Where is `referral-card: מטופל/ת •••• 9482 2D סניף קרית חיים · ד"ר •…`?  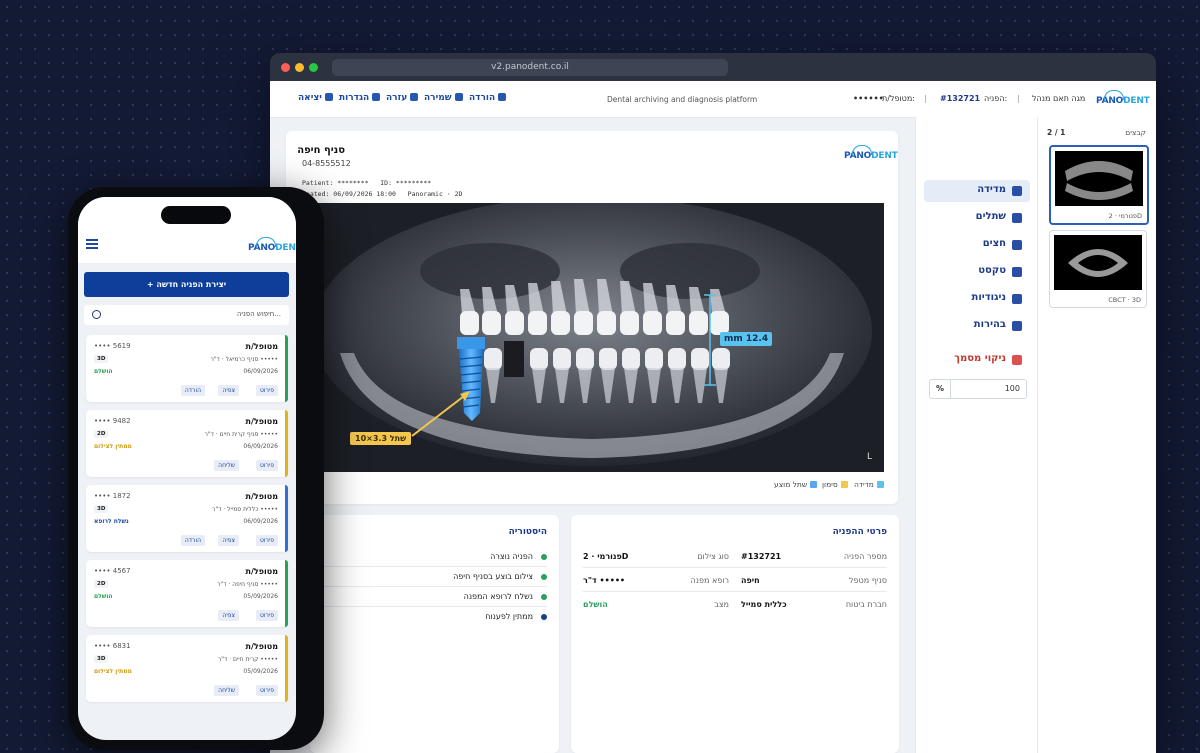 referral-card: מטופל/ת •••• 9482 2D סניף קרית חיים · ד"ר •… is located at coordinates (187, 443).